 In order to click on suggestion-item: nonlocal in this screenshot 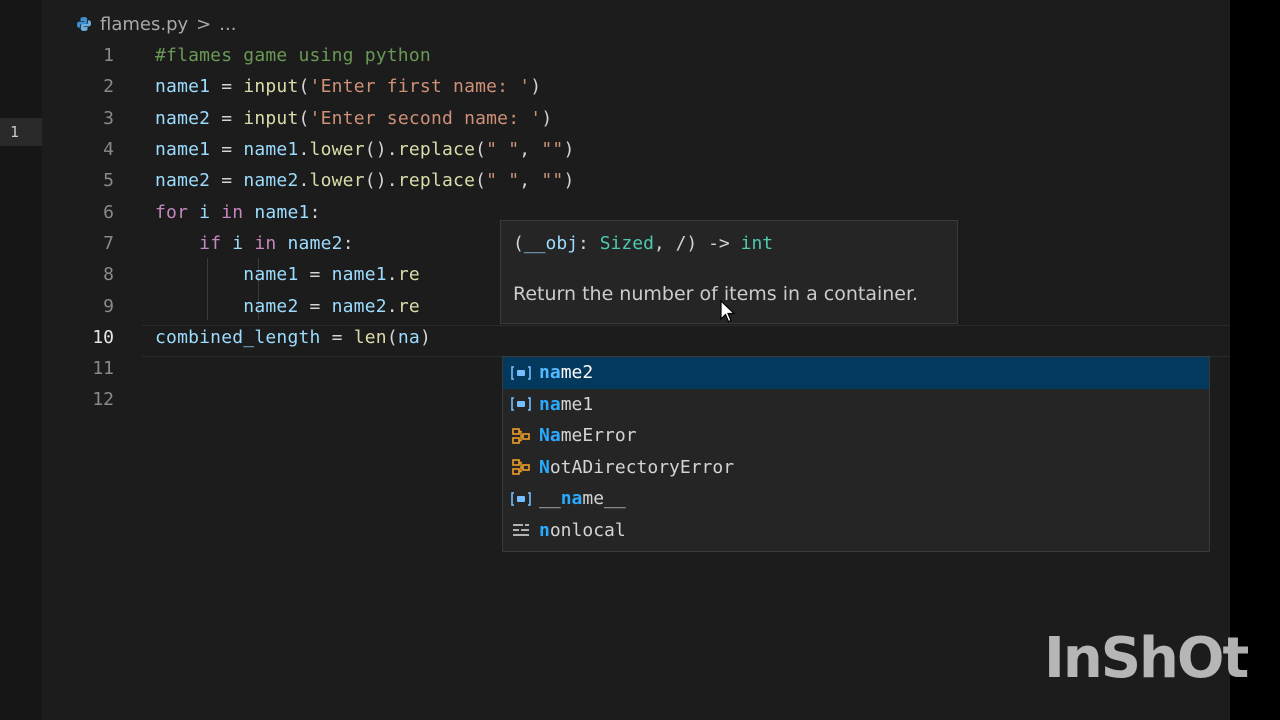, I will do `click(856, 531)`.